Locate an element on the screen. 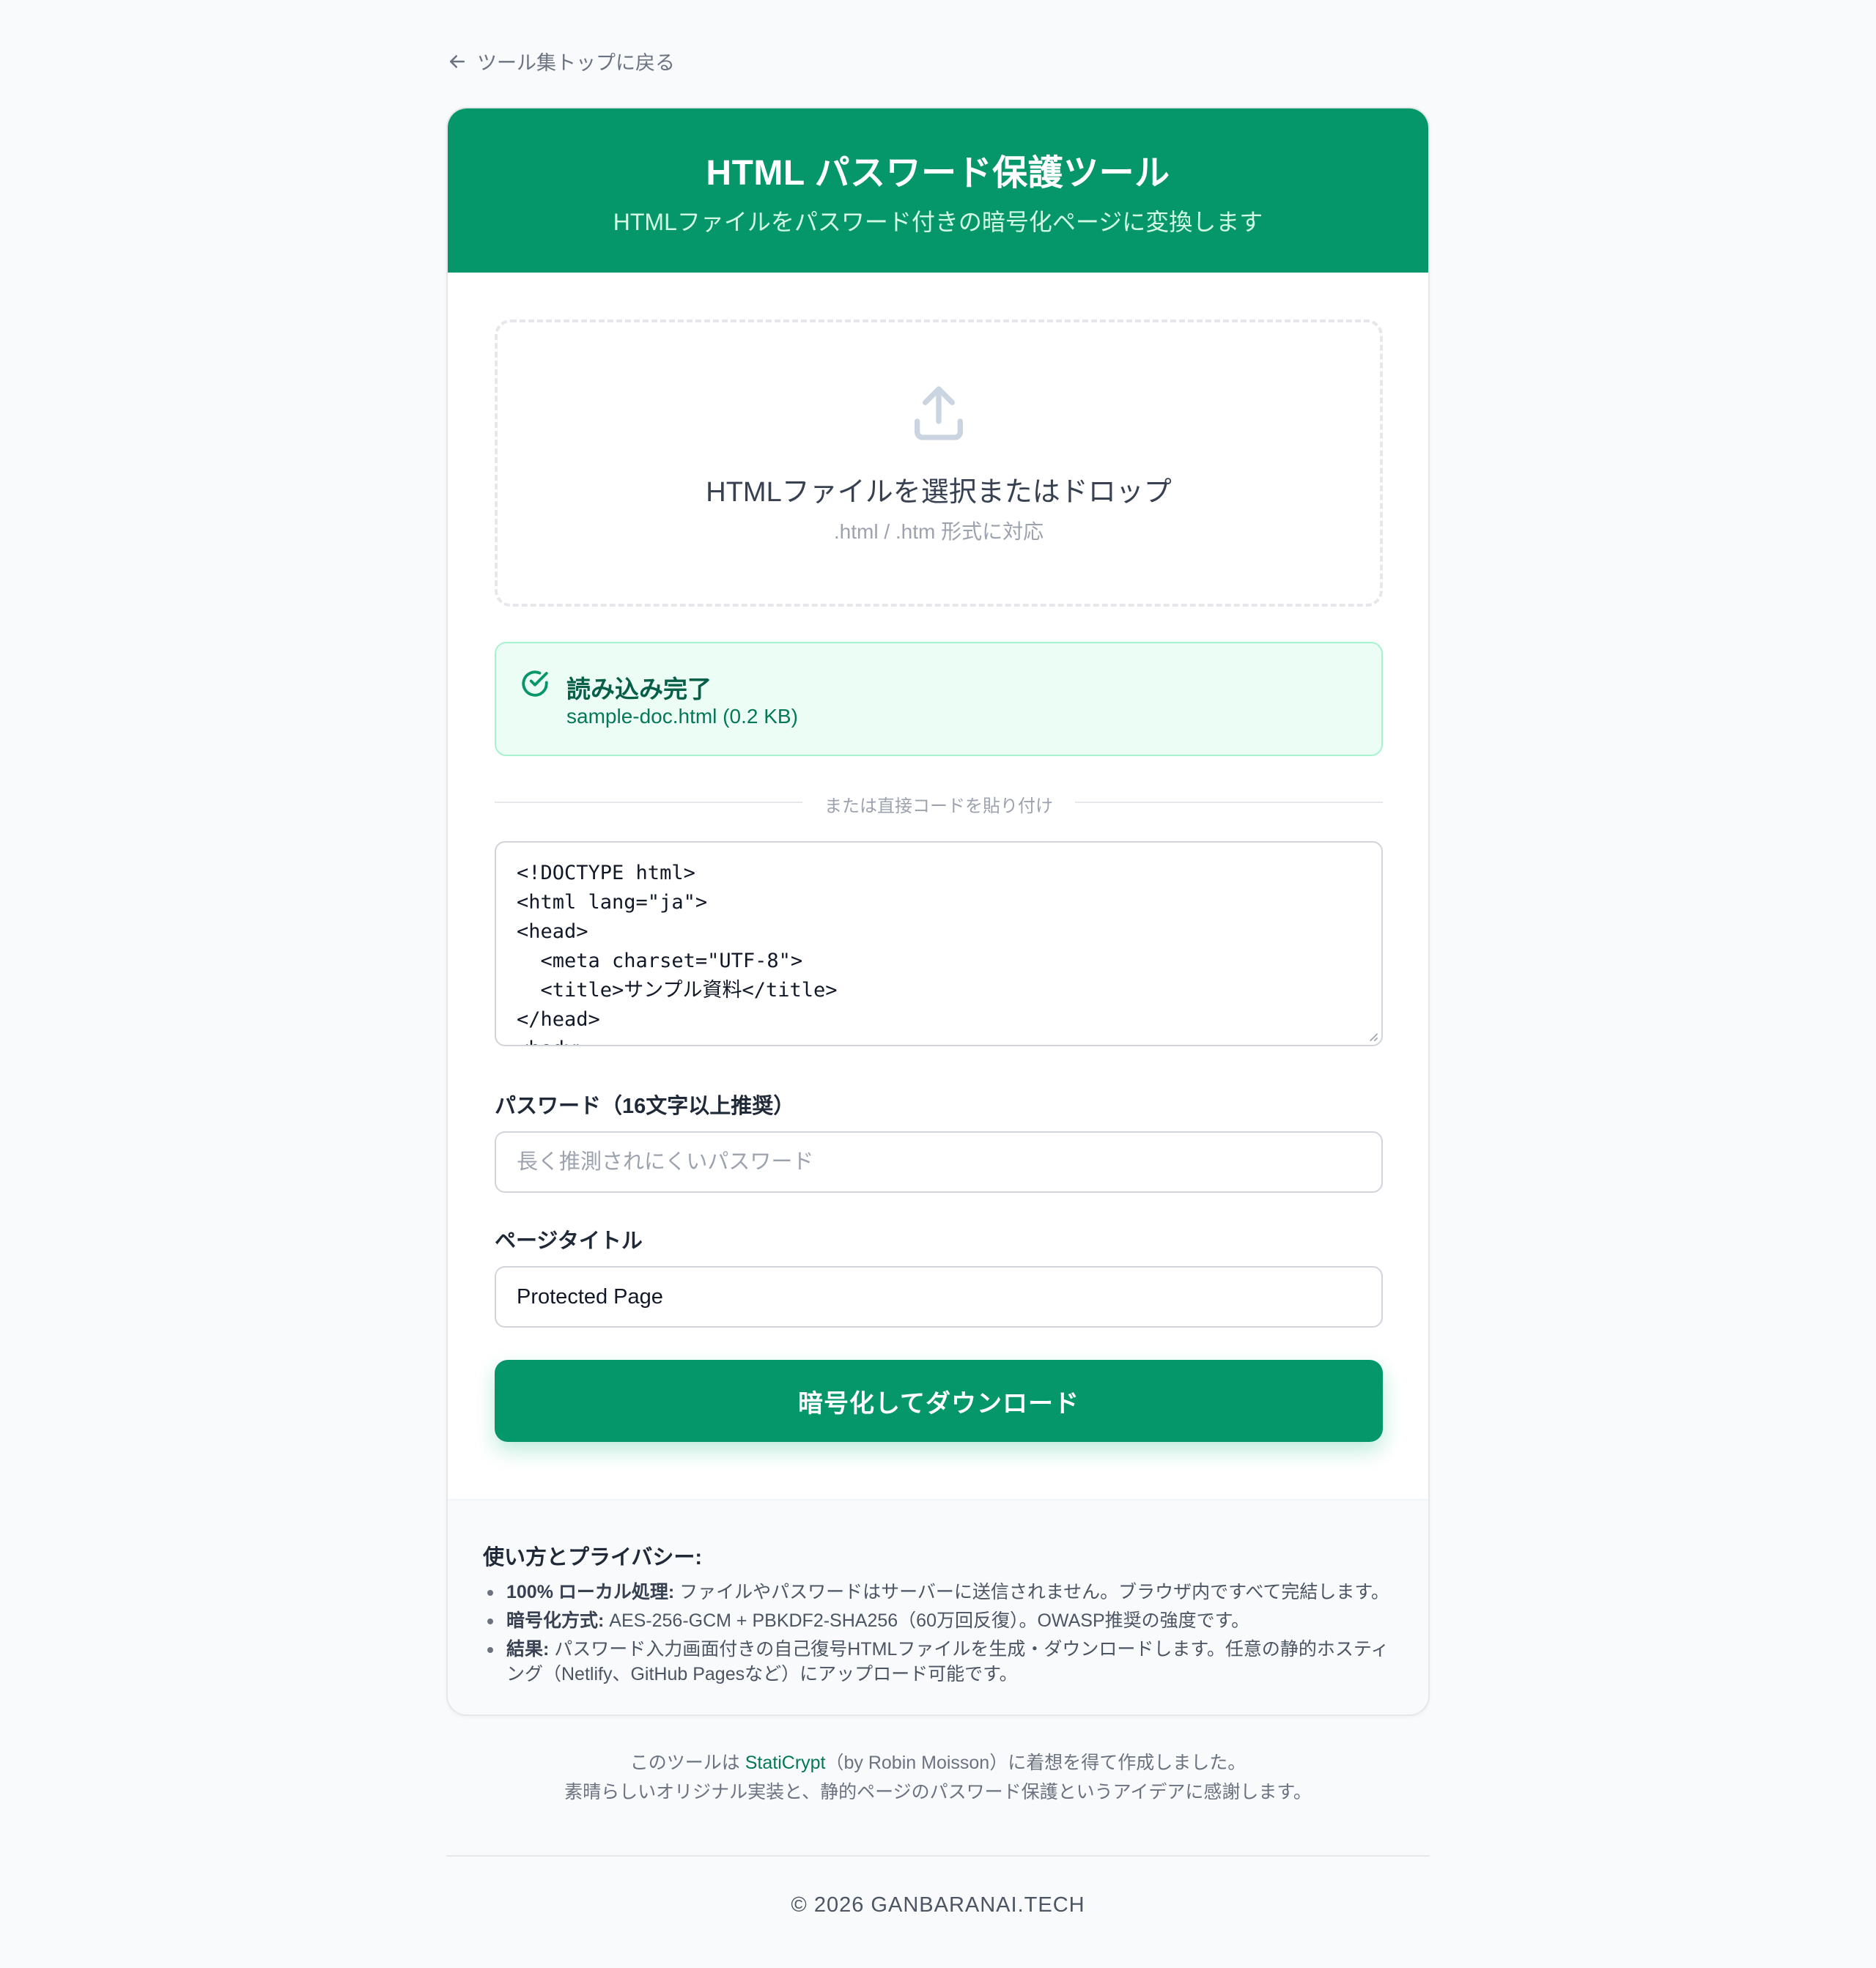 The image size is (1876, 1968). staticrypt-link: StatiCrypt is located at coordinates (785, 1763).